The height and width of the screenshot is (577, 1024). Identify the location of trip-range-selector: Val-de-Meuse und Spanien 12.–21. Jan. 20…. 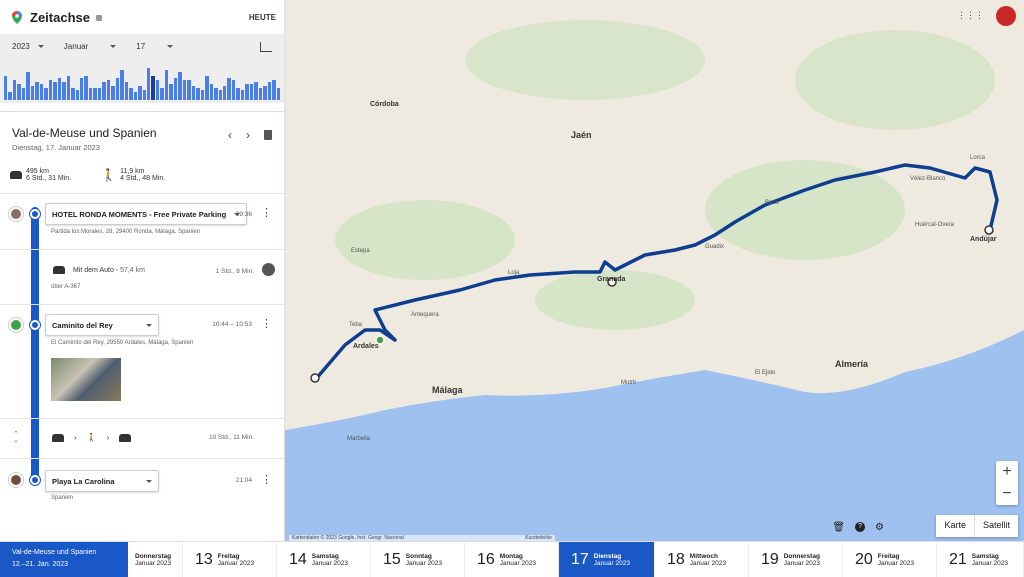
(64, 559).